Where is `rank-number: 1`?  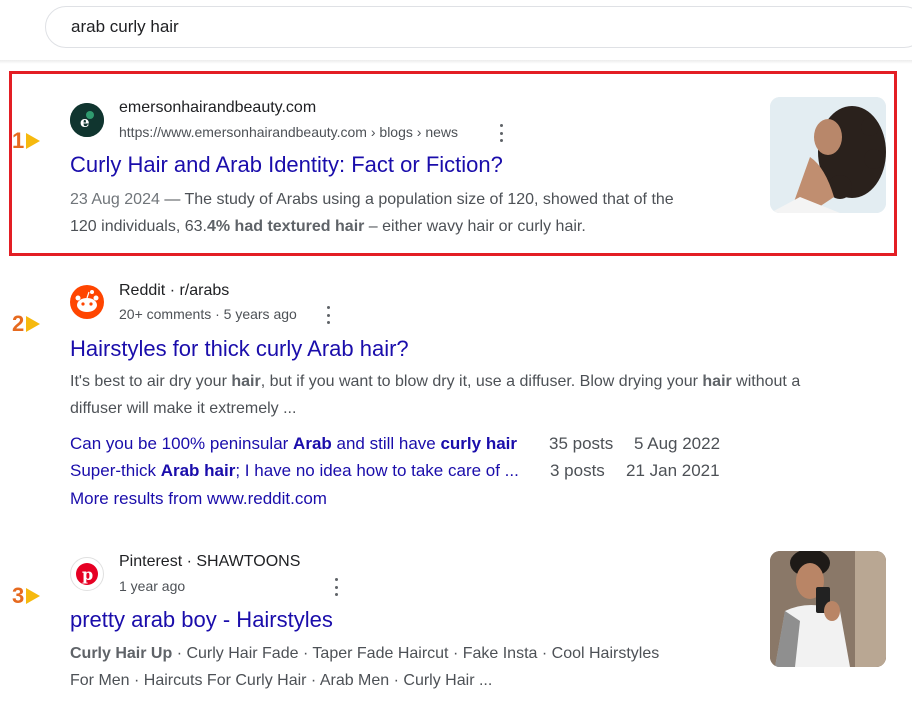
rank-number: 1 is located at coordinates (18, 140).